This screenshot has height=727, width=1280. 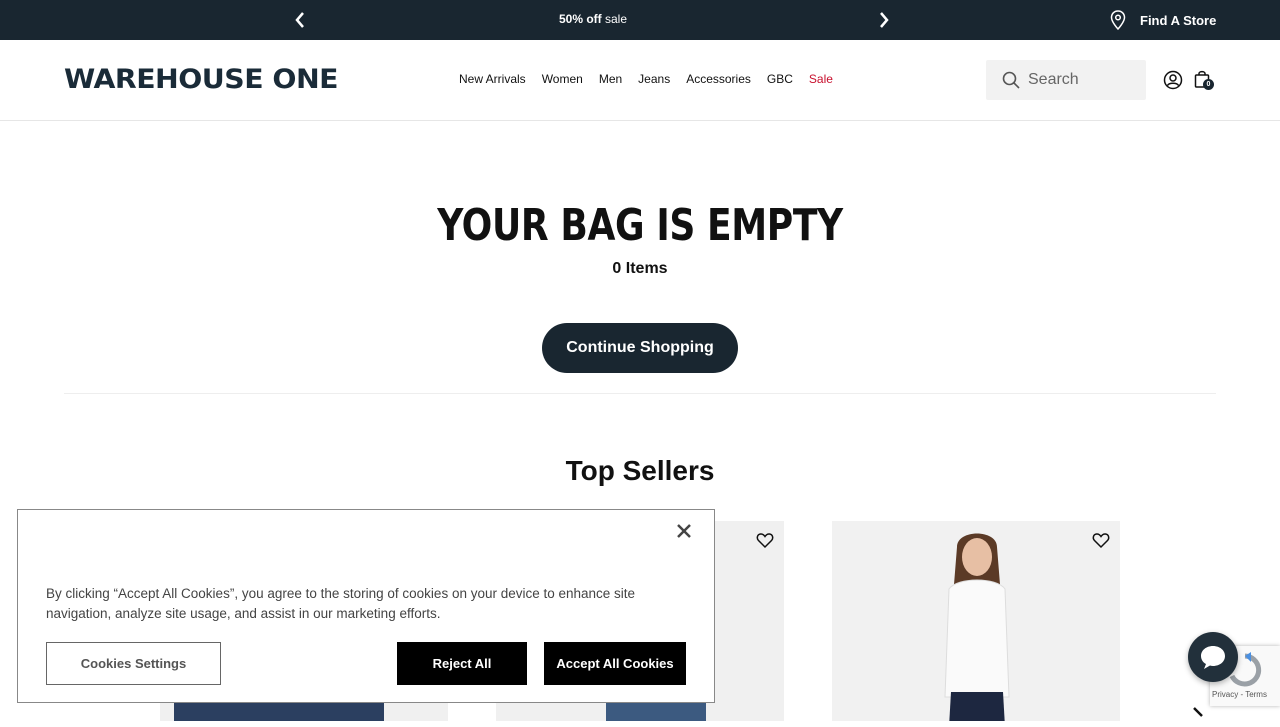 What do you see at coordinates (562, 79) in the screenshot?
I see `nav-women: Women` at bounding box center [562, 79].